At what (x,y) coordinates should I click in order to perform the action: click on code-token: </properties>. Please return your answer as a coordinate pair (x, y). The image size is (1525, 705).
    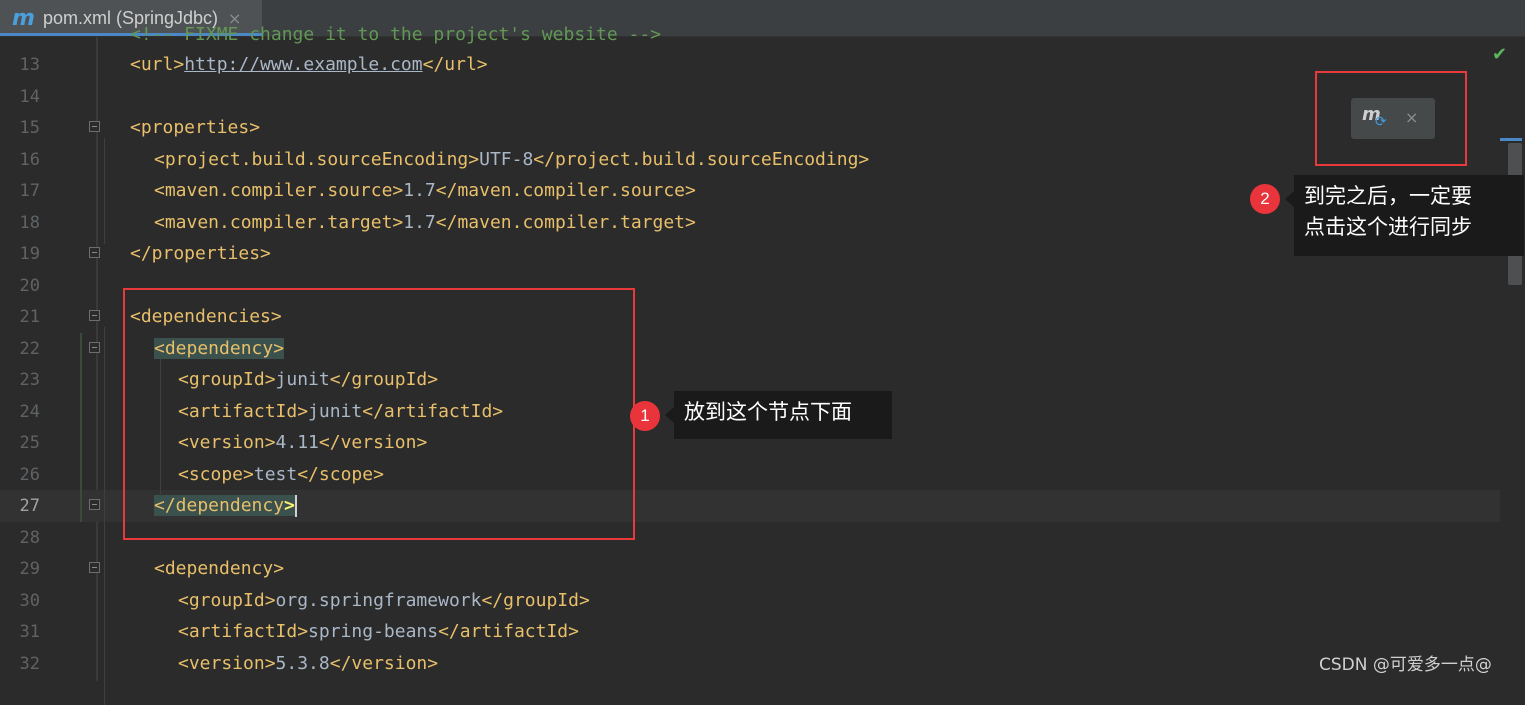
    Looking at the image, I should click on (200, 253).